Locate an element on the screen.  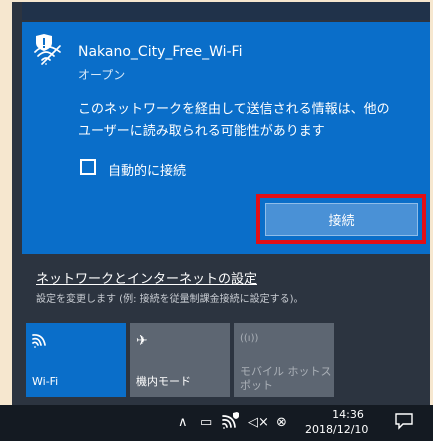
chevron-up-icon: ∧ is located at coordinates (183, 422).